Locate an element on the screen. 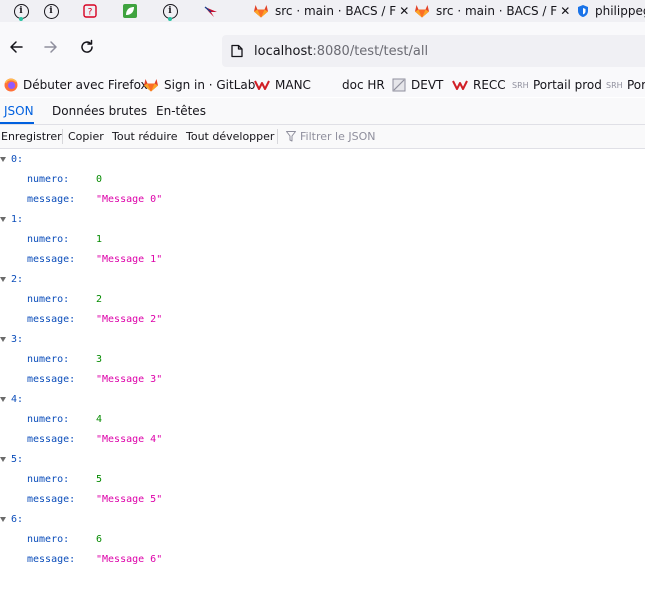 The width and height of the screenshot is (645, 605). bookmark-doc-hr: doc HR is located at coordinates (354, 85).